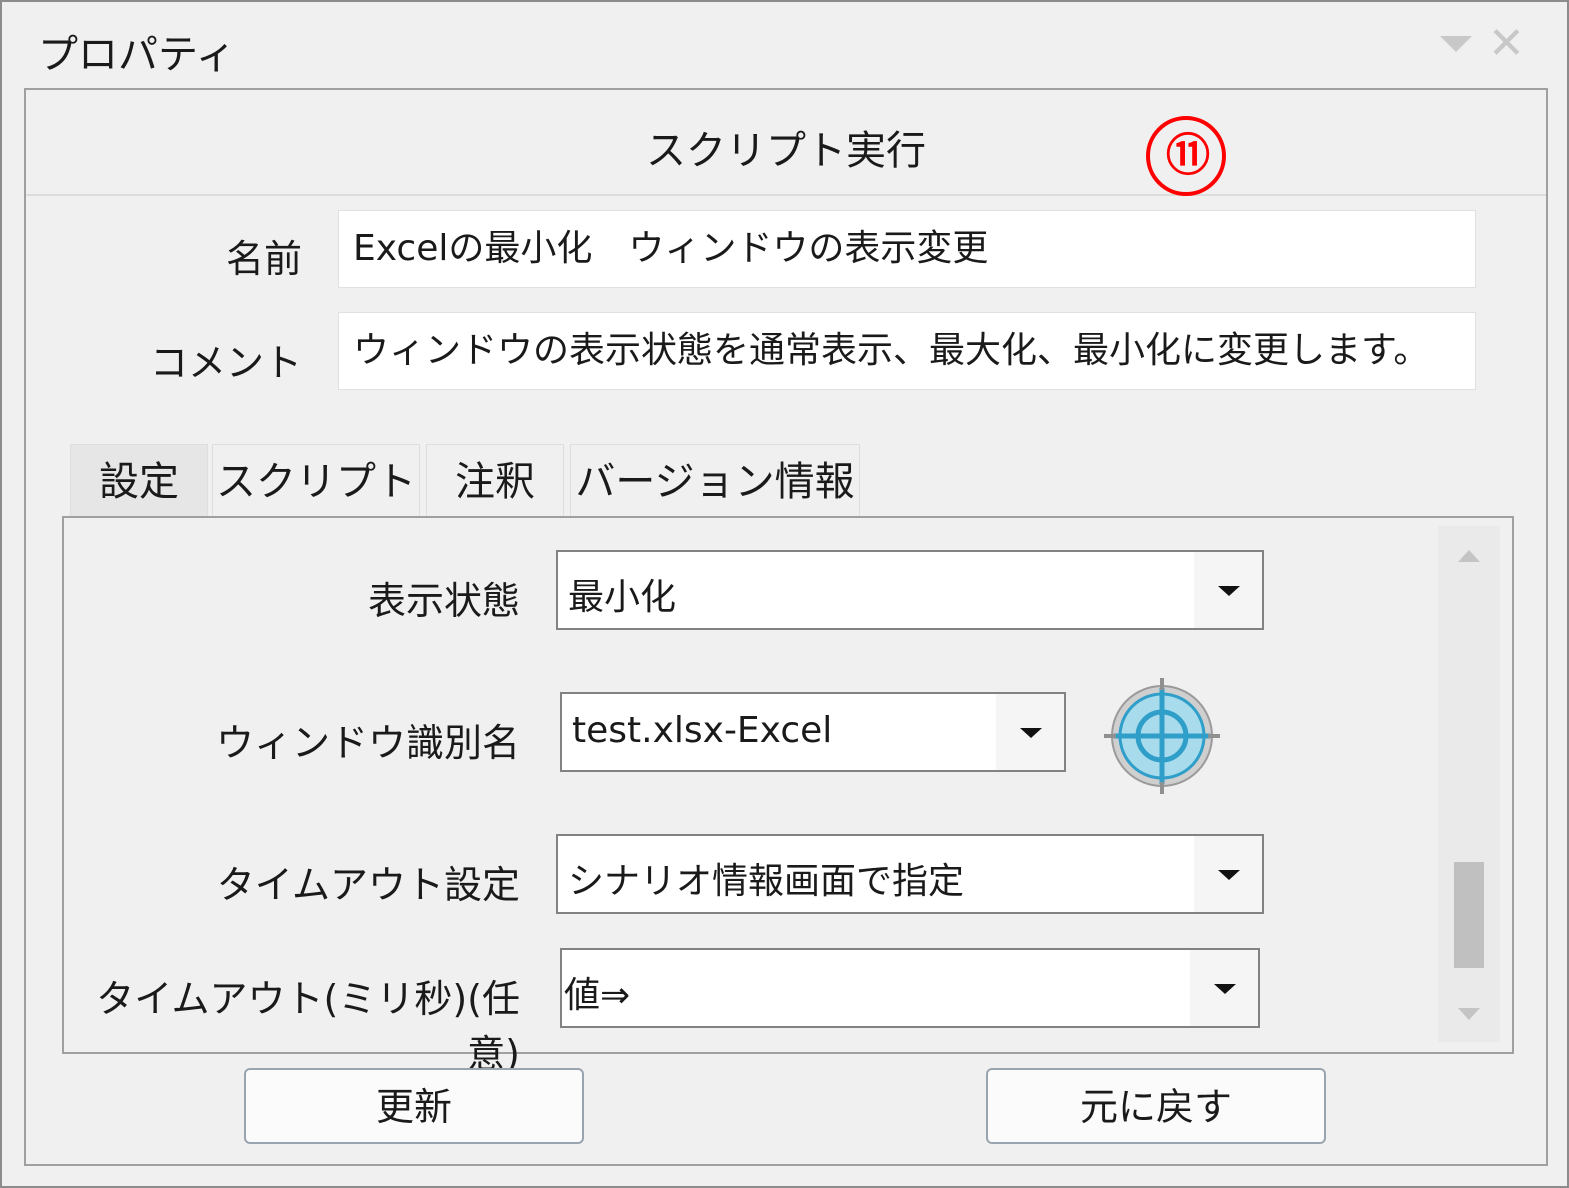 The image size is (1569, 1188). I want to click on tab-script: スクリプト, so click(316, 480).